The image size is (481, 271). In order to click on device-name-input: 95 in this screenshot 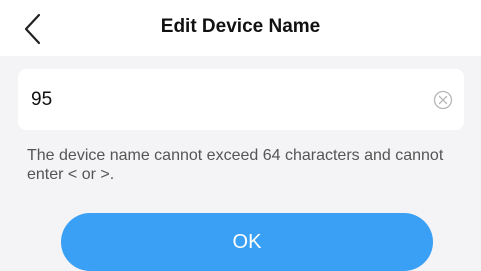, I will do `click(41, 100)`.